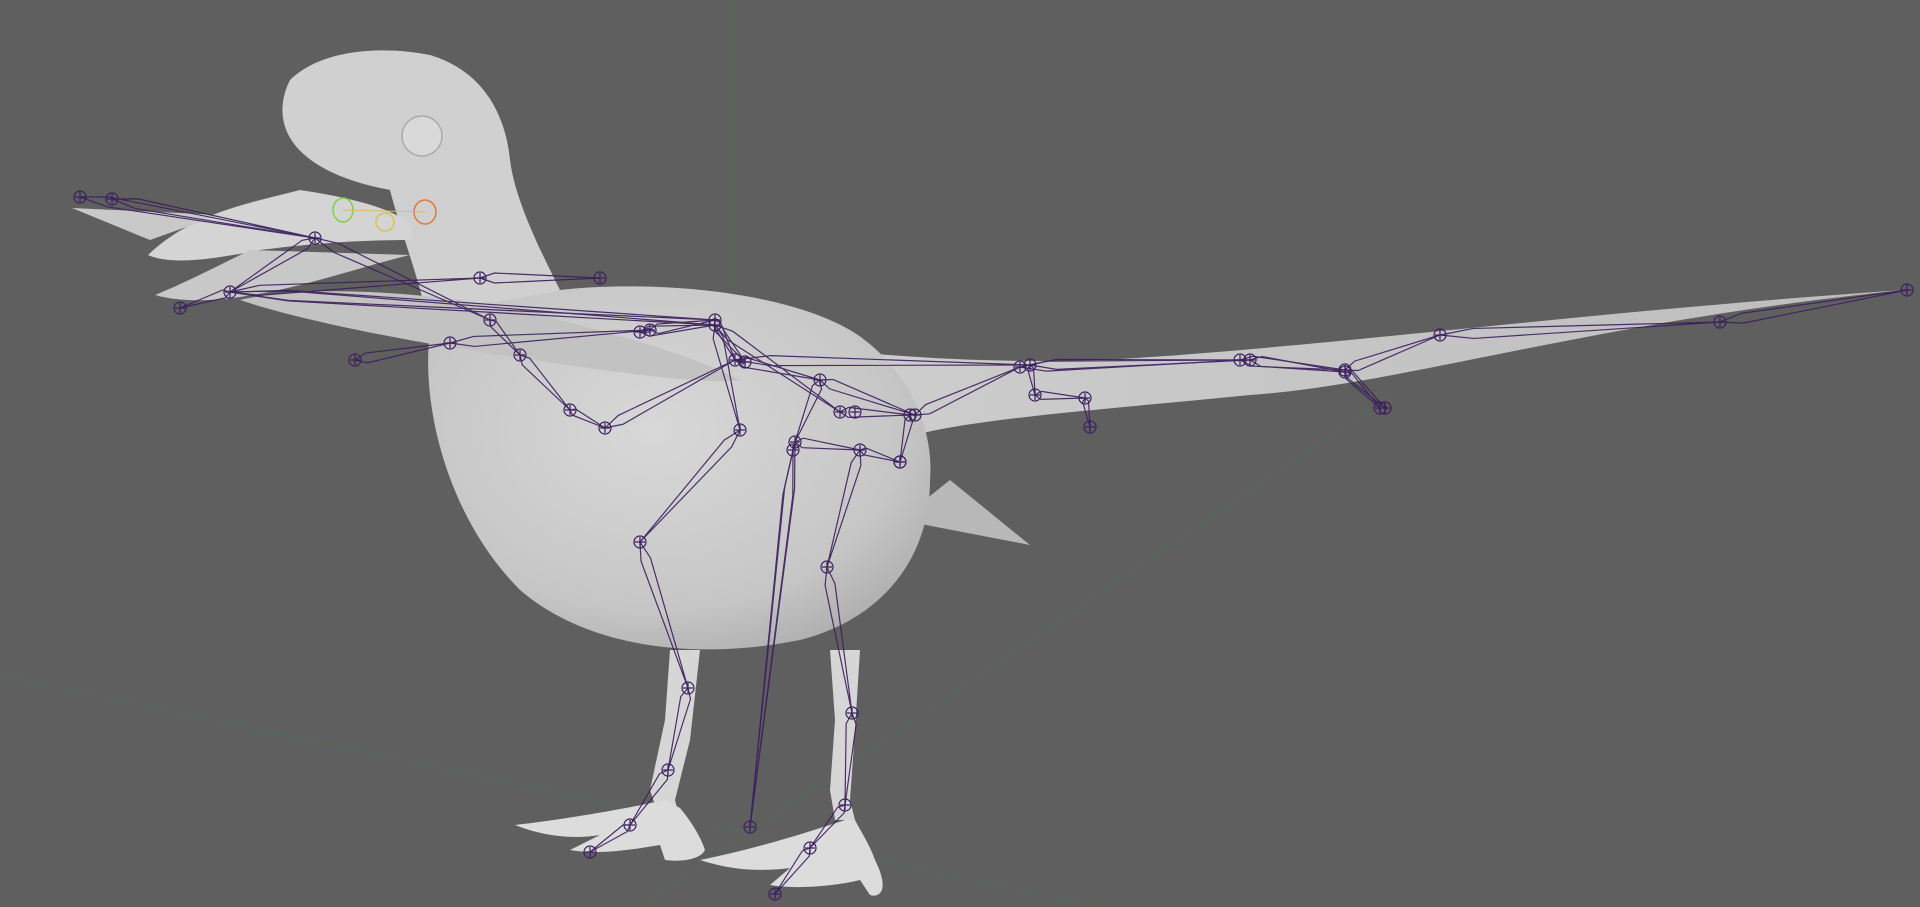 The height and width of the screenshot is (907, 1920). Describe the element at coordinates (810, 848) in the screenshot. I see `joint-foot3` at that location.